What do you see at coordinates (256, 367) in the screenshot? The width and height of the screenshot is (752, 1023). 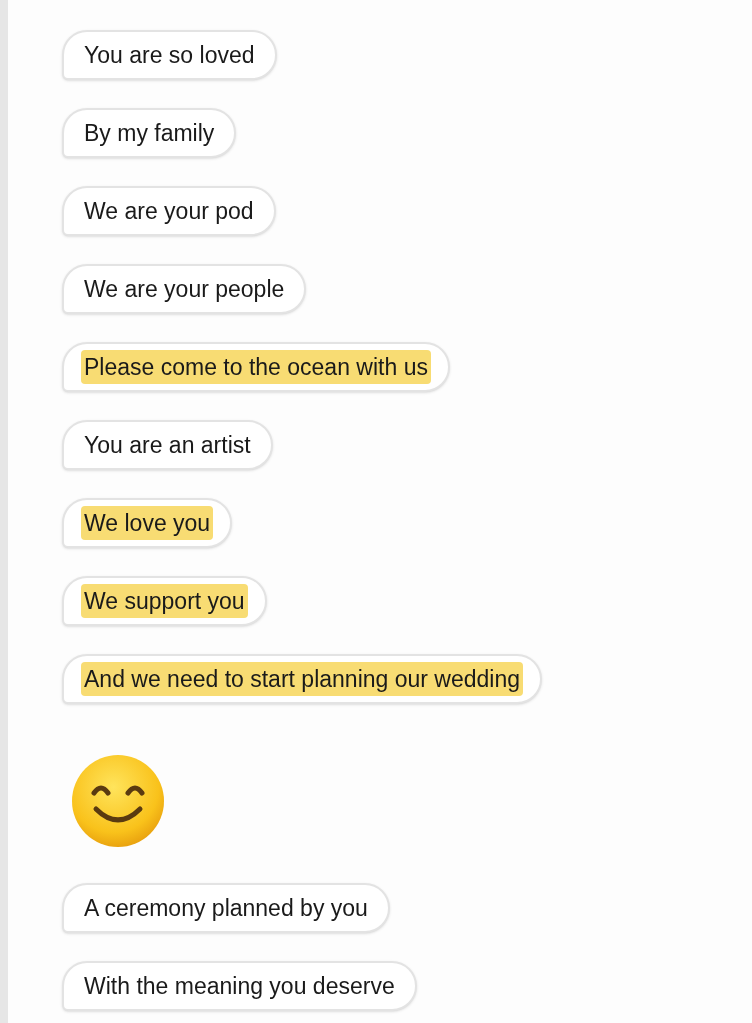 I see `highlighted-text: Please come to the ocean with us` at bounding box center [256, 367].